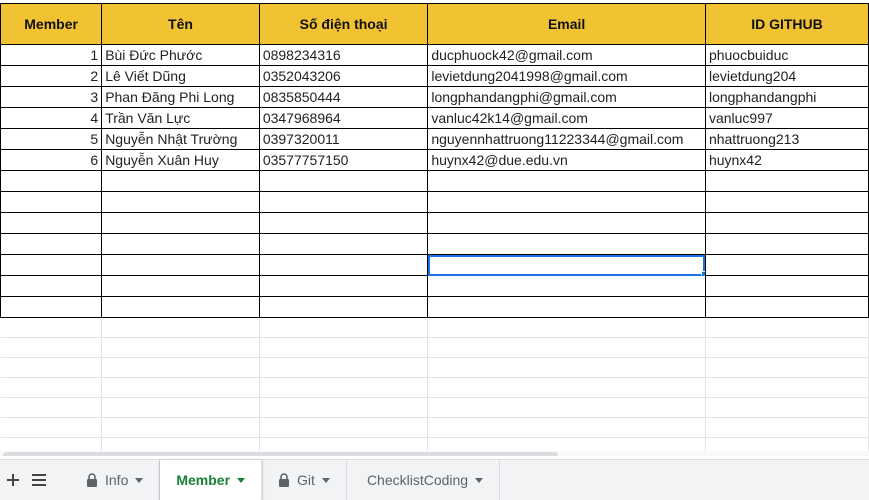  What do you see at coordinates (786, 24) in the screenshot?
I see `header-github: ID GITHUB` at bounding box center [786, 24].